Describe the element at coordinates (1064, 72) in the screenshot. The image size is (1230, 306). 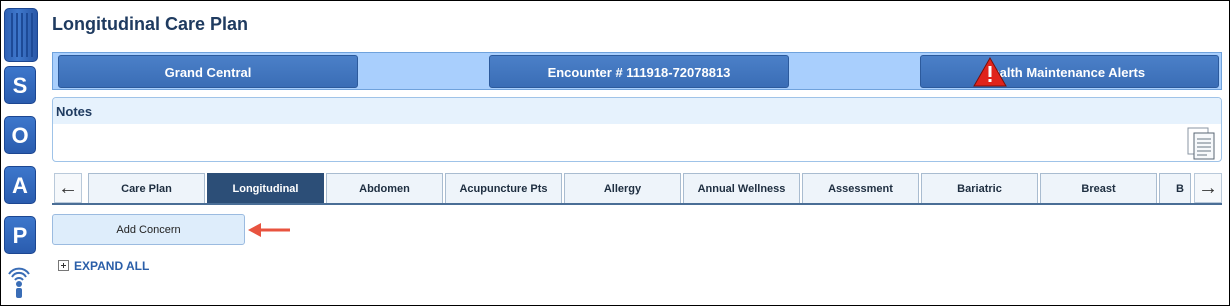
I see `health-alerts-label: Health Maintenance Alerts` at that location.